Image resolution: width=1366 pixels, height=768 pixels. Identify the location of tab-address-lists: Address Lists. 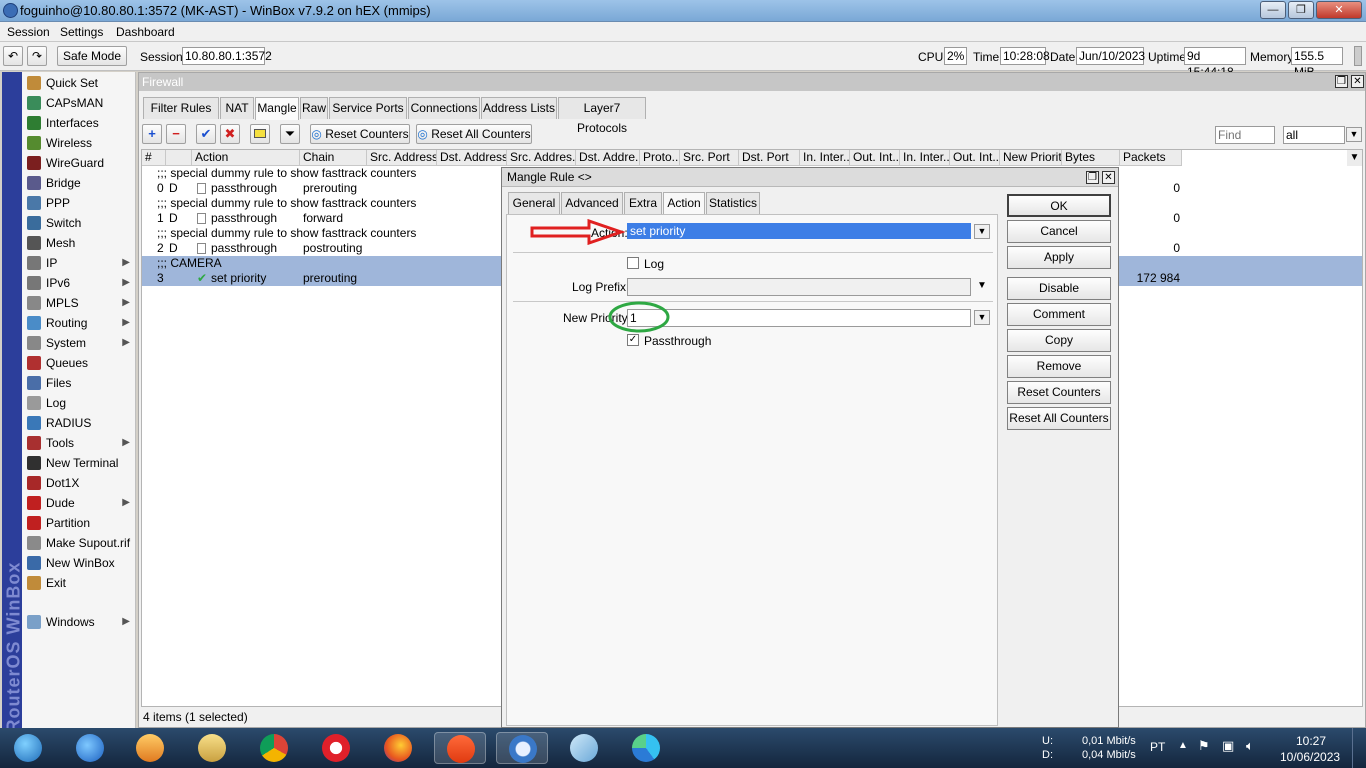
(519, 108).